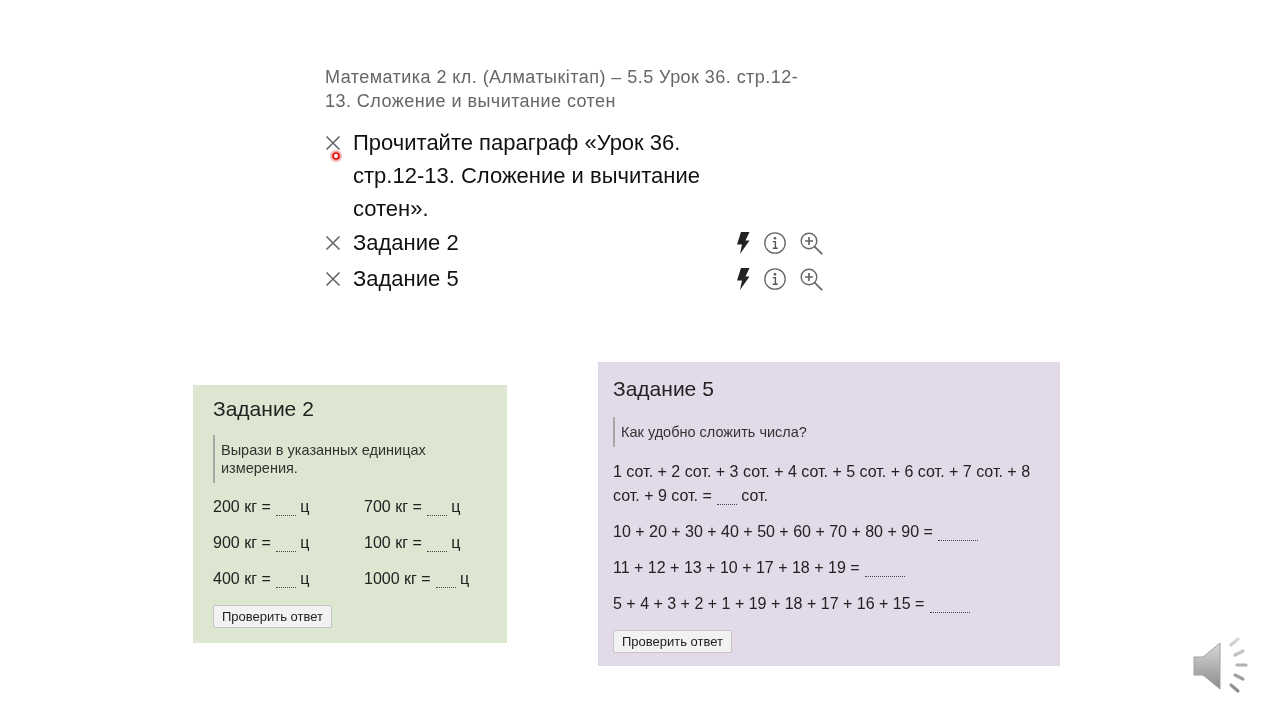 This screenshot has width=1280, height=720. What do you see at coordinates (261, 579) in the screenshot?
I see `equation-text: 400 кг = ц` at bounding box center [261, 579].